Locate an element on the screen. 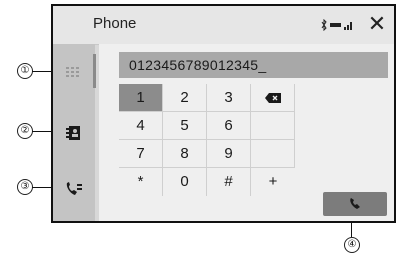 This screenshot has height=255, width=398. key-9: 9 is located at coordinates (229, 154).